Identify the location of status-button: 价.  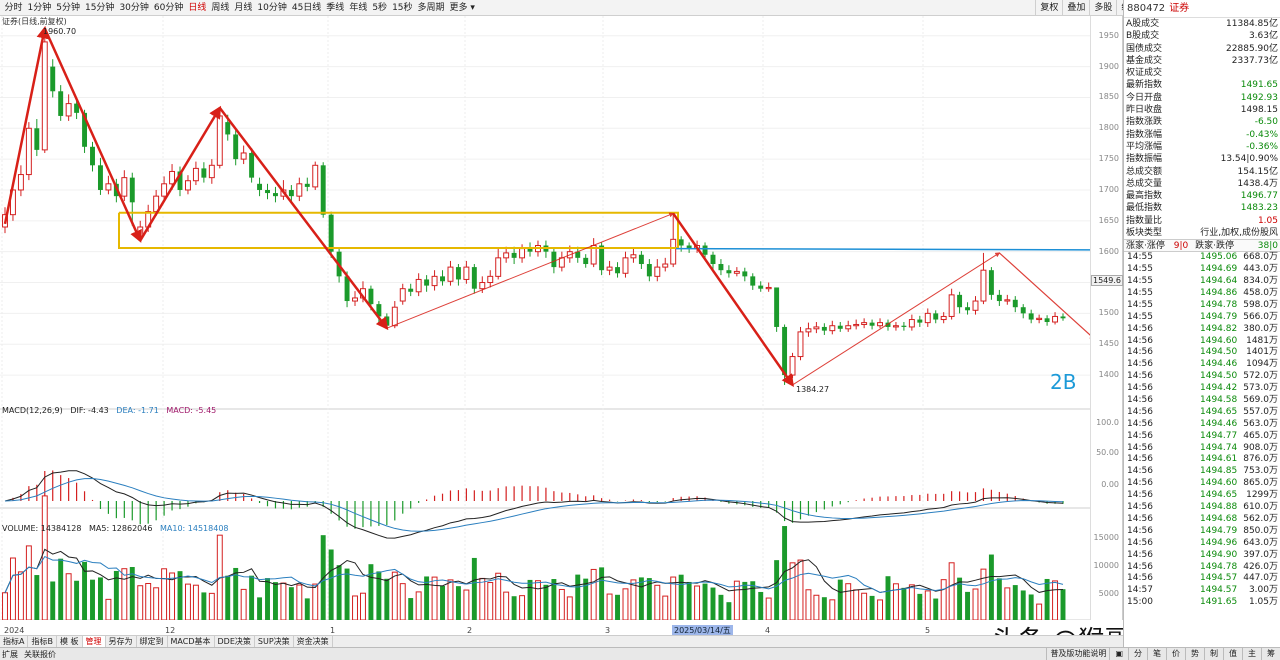
(1175, 654).